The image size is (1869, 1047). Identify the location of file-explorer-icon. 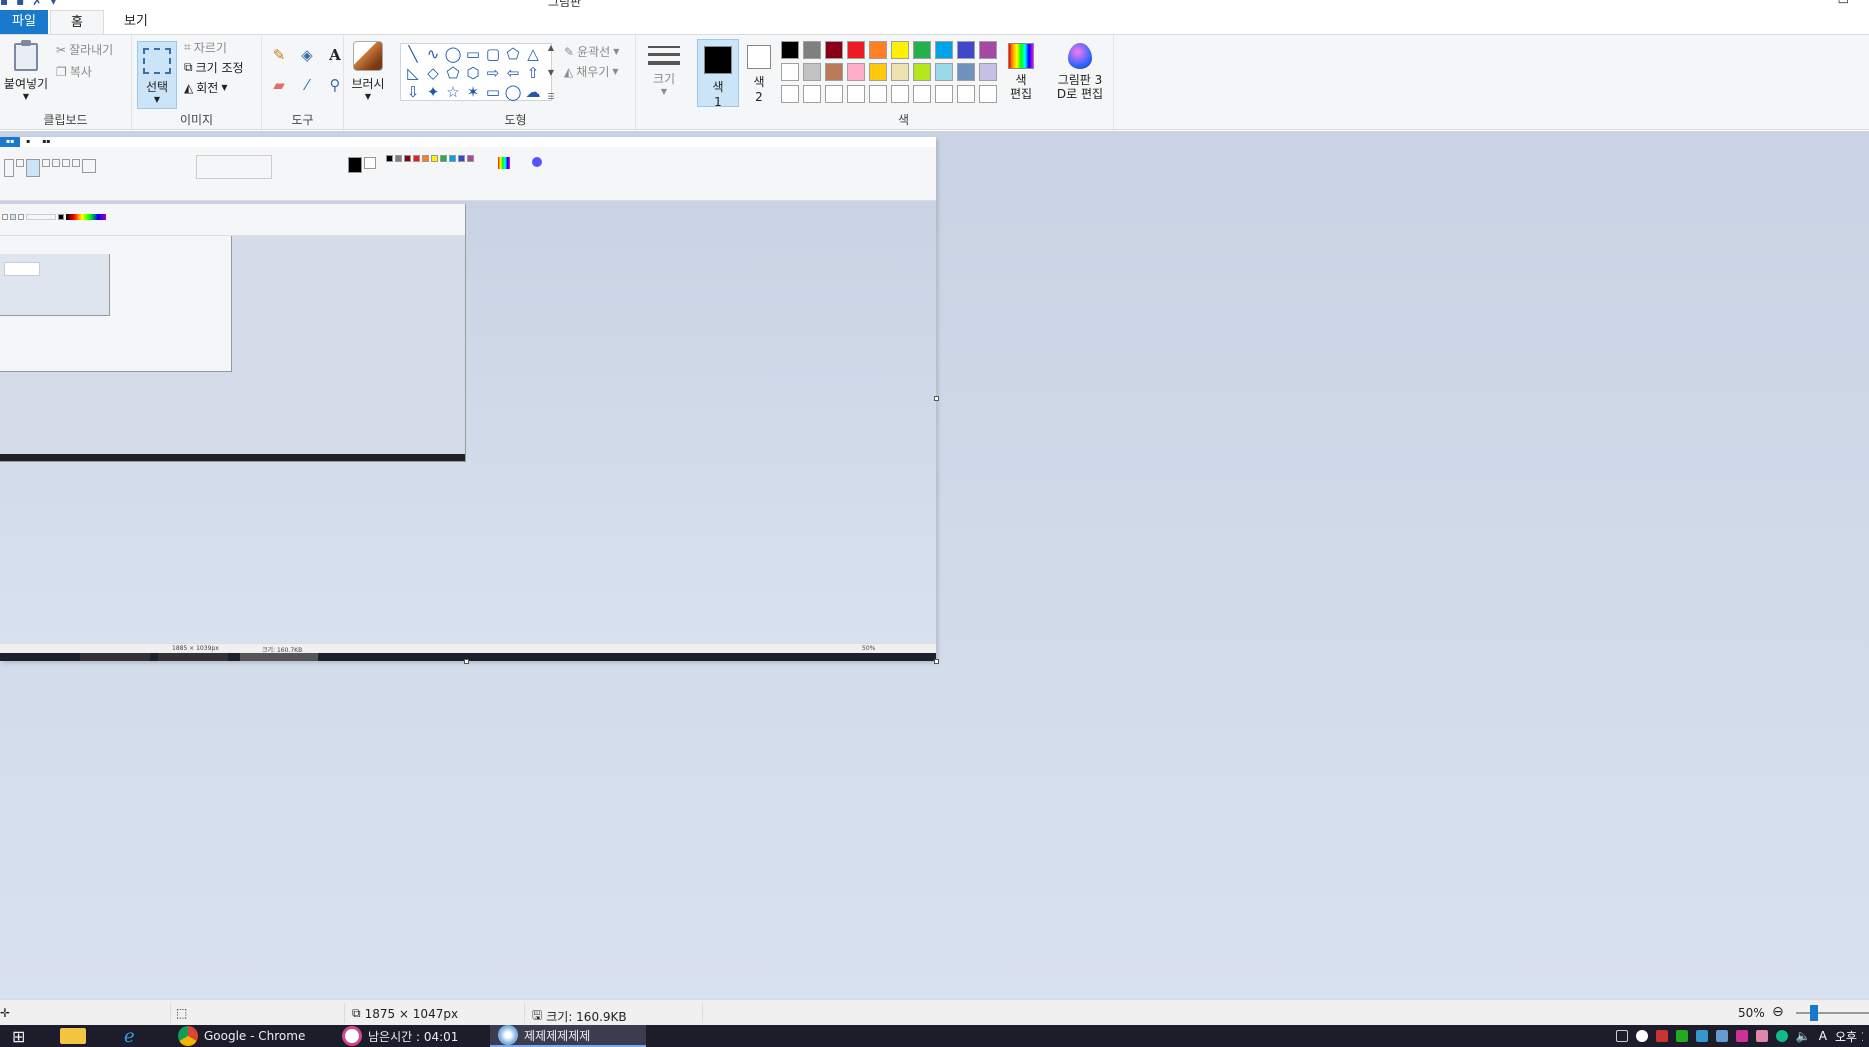
(73, 1036).